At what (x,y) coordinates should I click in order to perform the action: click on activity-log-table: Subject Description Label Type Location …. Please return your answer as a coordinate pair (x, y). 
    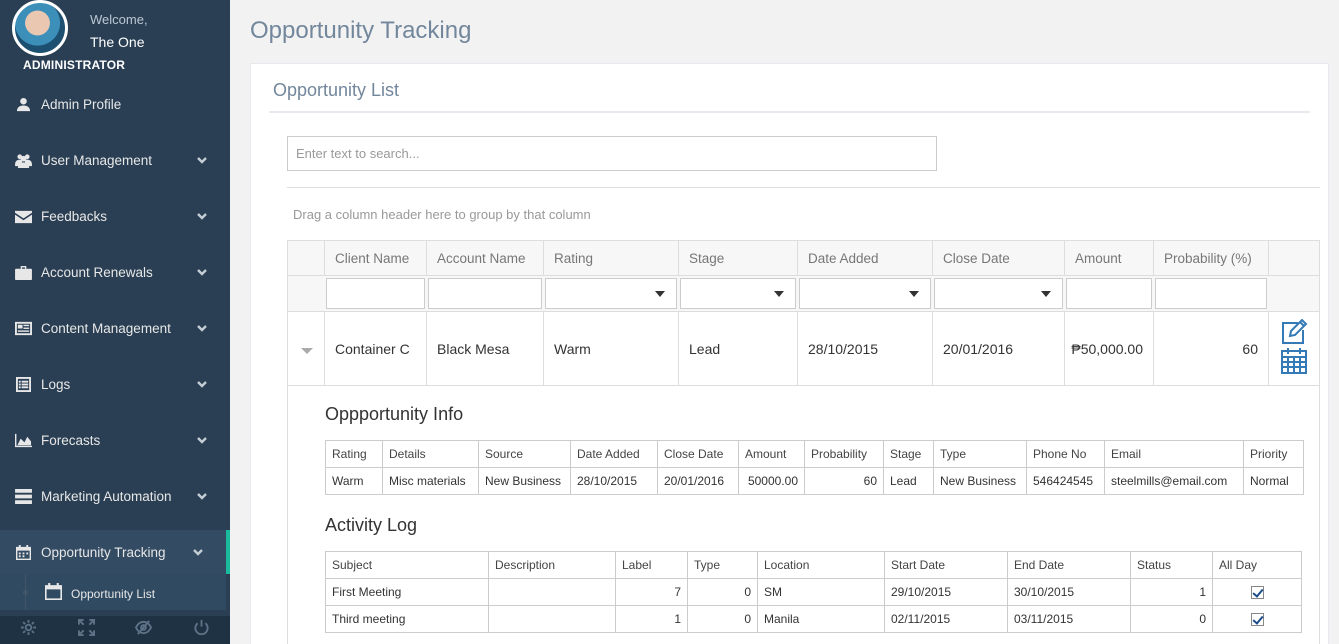
    Looking at the image, I should click on (813, 592).